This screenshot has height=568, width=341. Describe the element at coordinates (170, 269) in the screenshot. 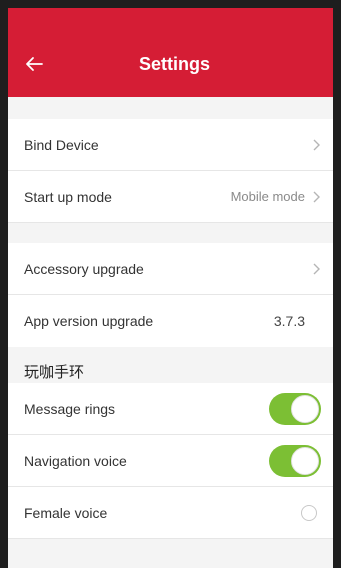

I see `accessory-upgrade-row: Accessory upgrade` at that location.